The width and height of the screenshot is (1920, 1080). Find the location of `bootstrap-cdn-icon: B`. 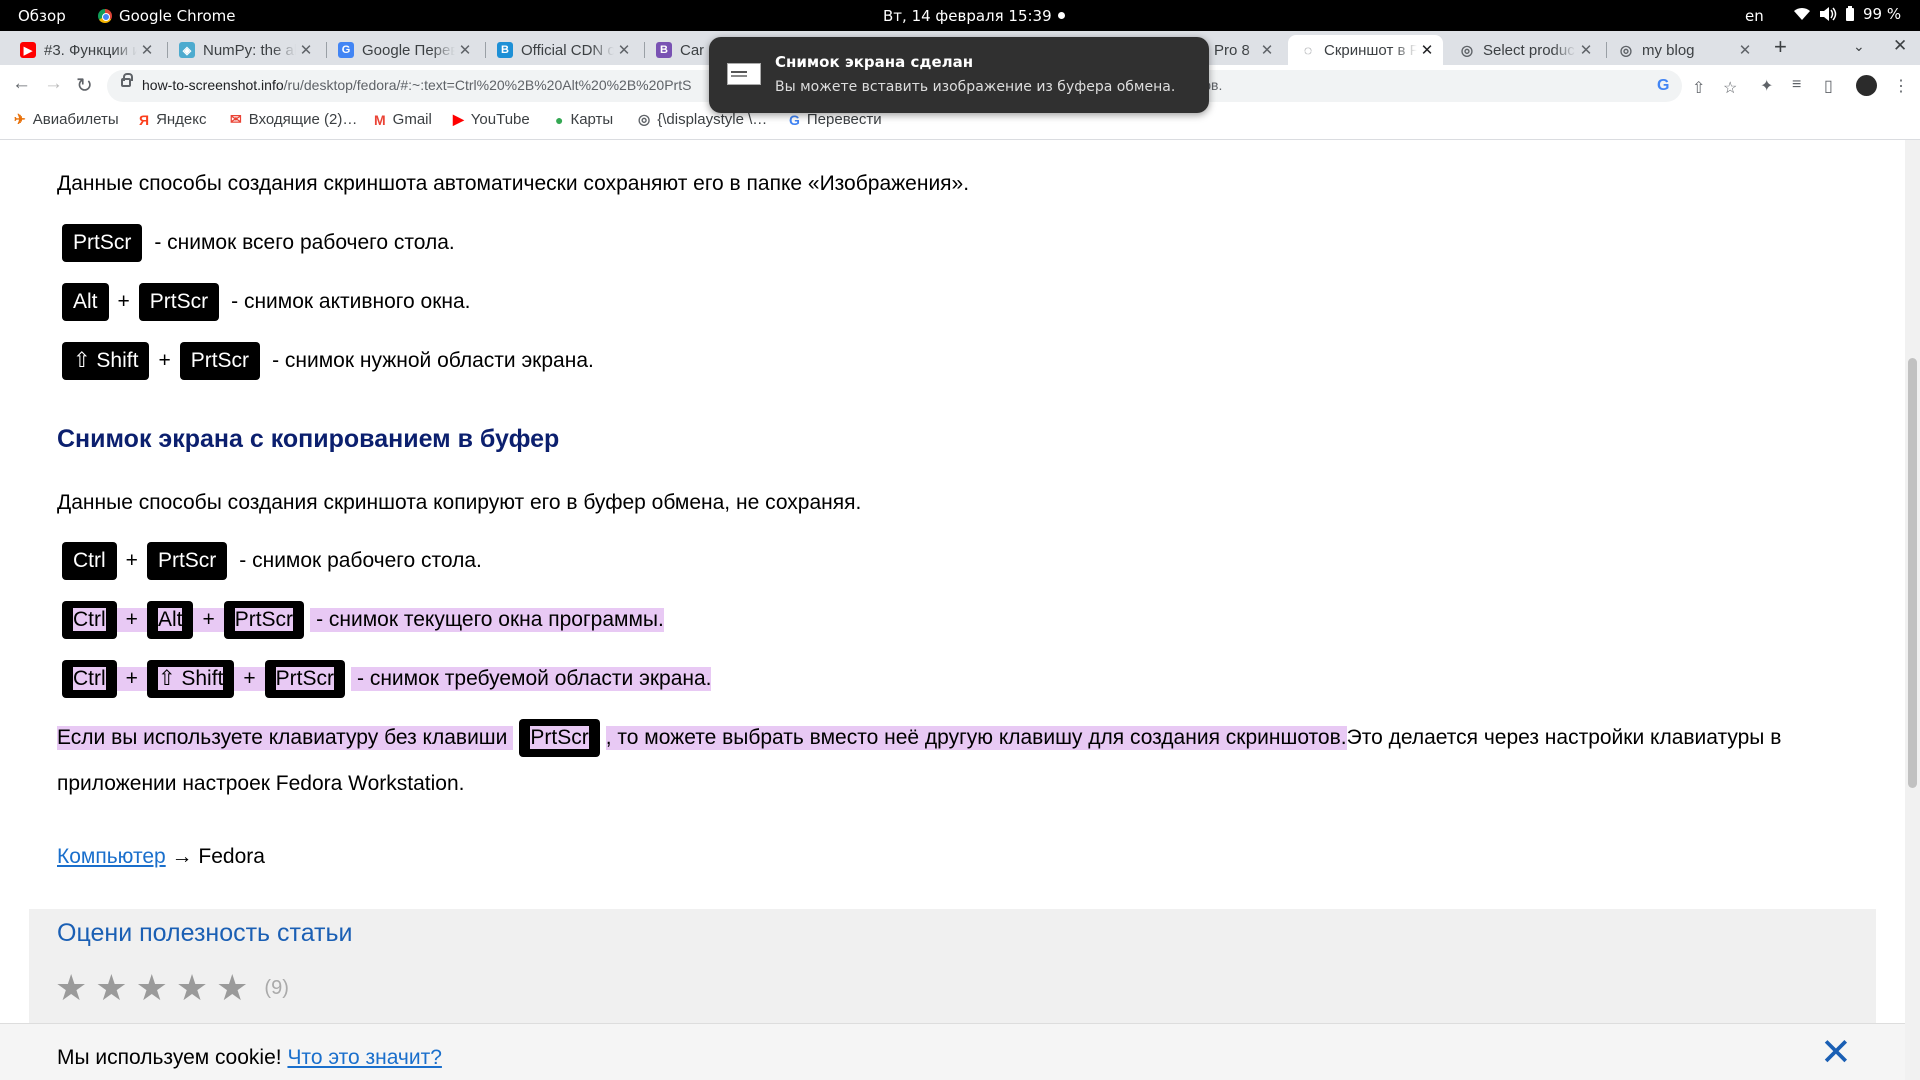

bootstrap-cdn-icon: B is located at coordinates (505, 50).